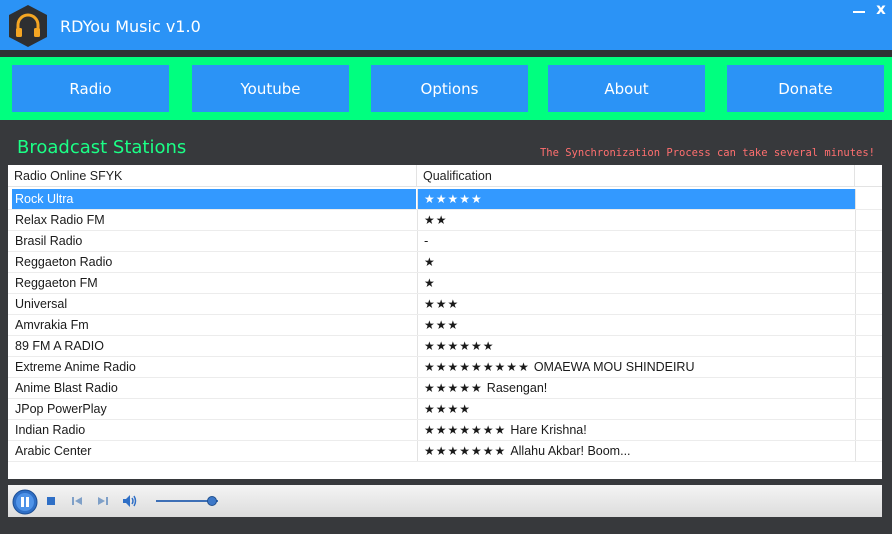 The width and height of the screenshot is (892, 534). Describe the element at coordinates (28, 26) in the screenshot. I see `headphones-icon` at that location.